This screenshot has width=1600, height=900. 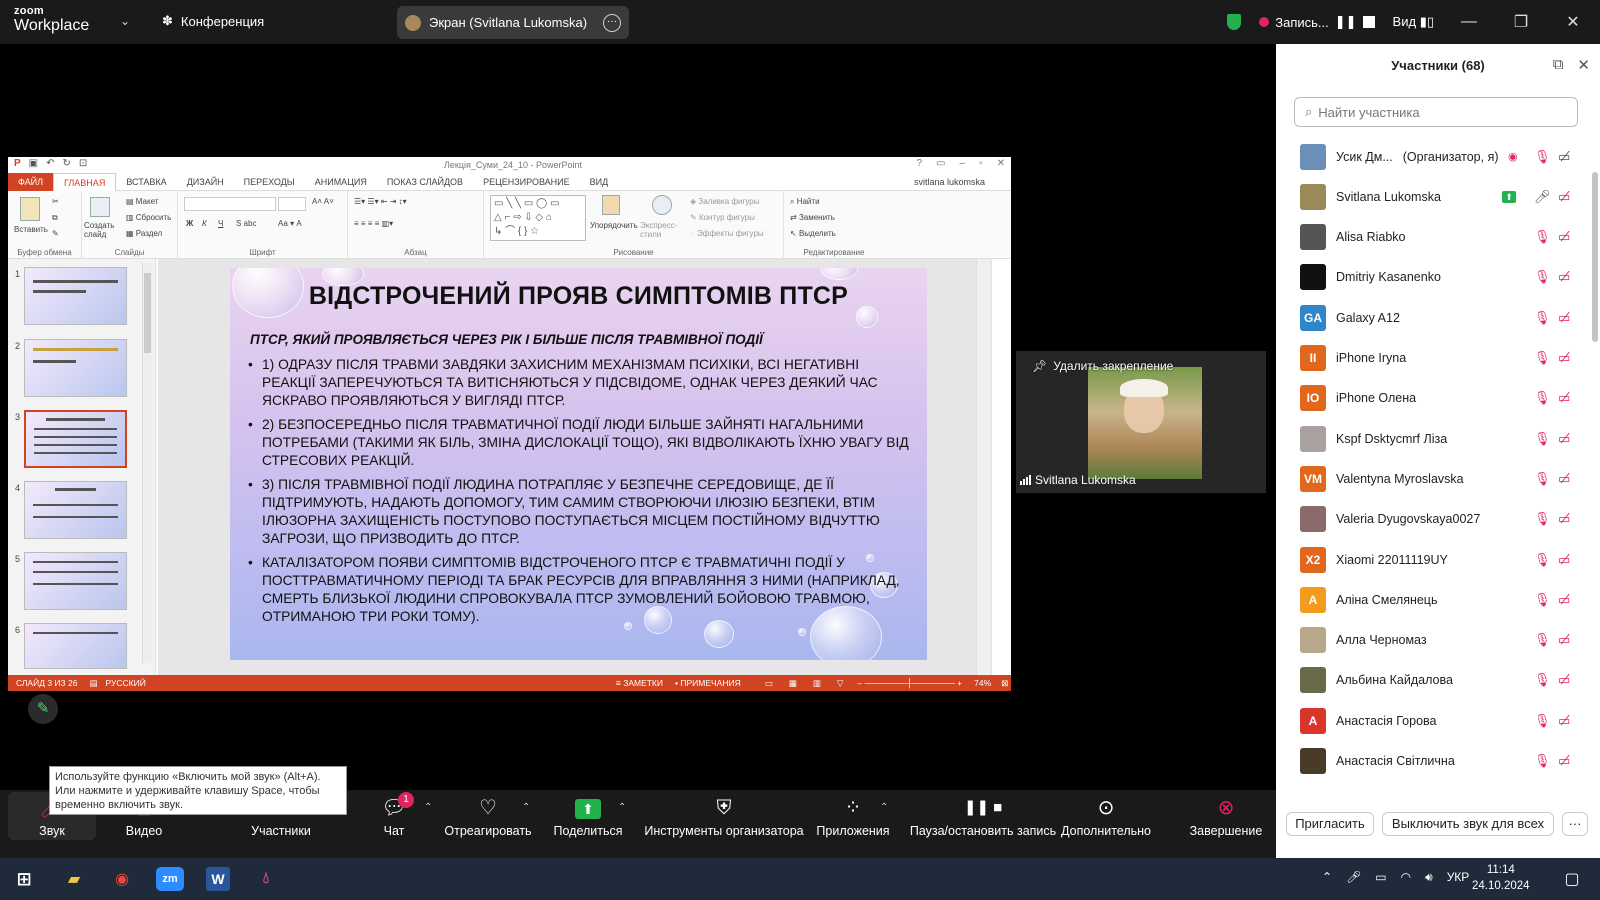 What do you see at coordinates (425, 182) in the screenshot?
I see `tab-slideshow: ПОКАЗ СЛАЙДОВ` at bounding box center [425, 182].